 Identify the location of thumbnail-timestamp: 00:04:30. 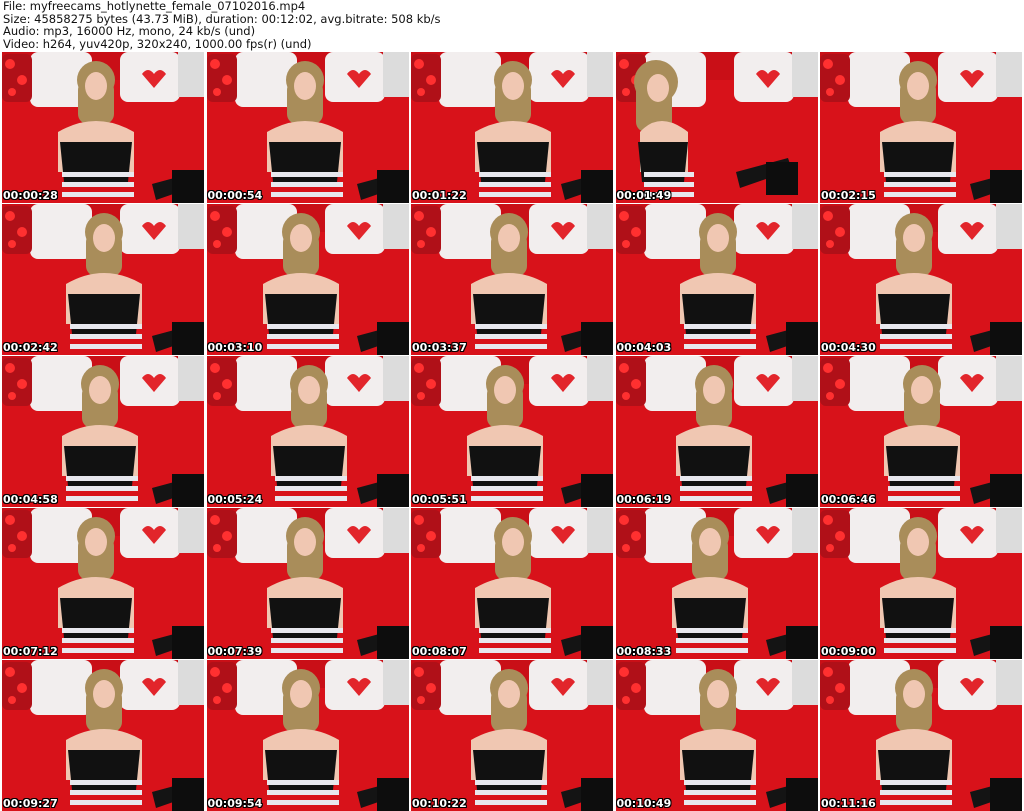
(848, 347).